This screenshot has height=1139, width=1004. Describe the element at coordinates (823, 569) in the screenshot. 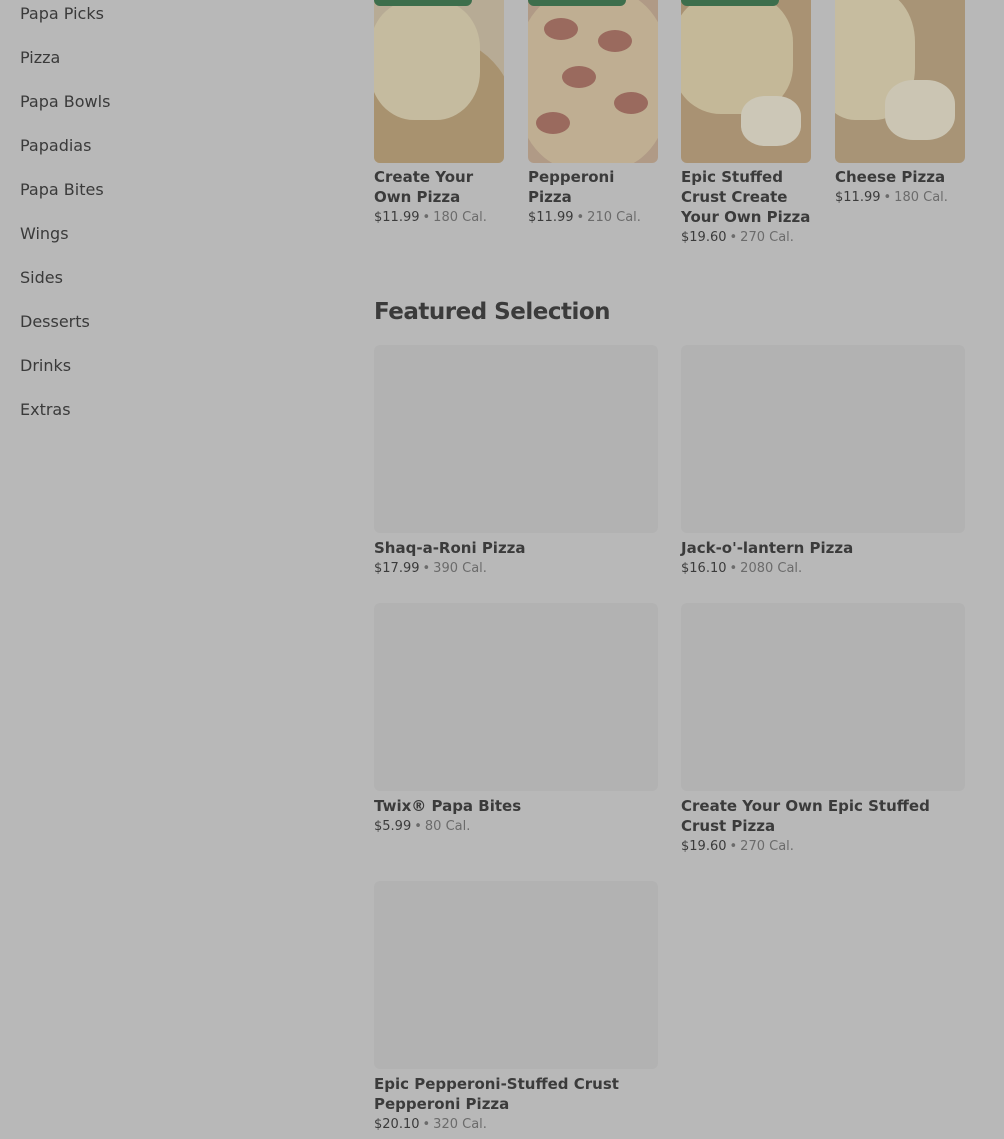

I see `featured-meta: $16.10 • 2080 Cal.` at that location.